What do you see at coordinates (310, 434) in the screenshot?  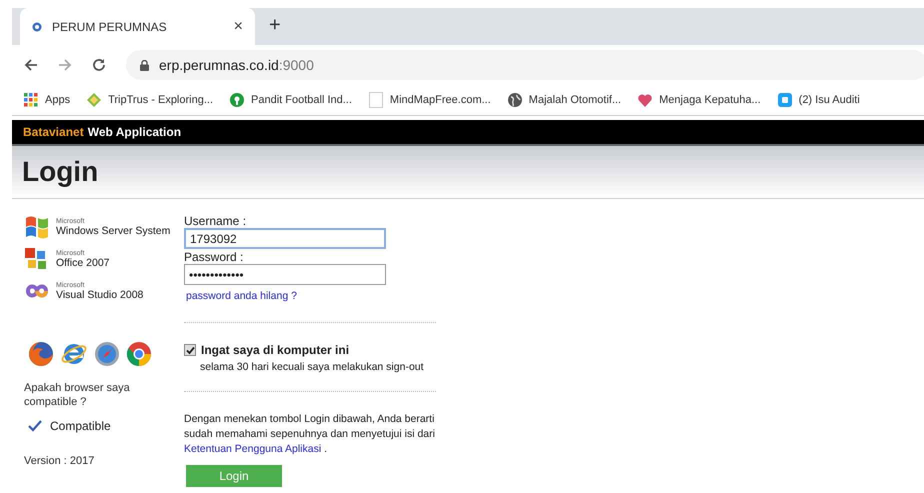 I see `terms-text: Dengan menekan tombol Login dibawah, Anda berarti sudah memahami sepenuhnya dan menyetujui isi dari Ketentuan Pengguna Aplikasi .` at bounding box center [310, 434].